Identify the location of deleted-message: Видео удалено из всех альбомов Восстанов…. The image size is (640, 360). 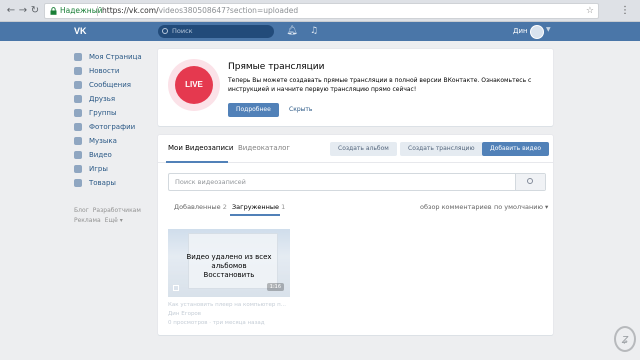
(229, 266).